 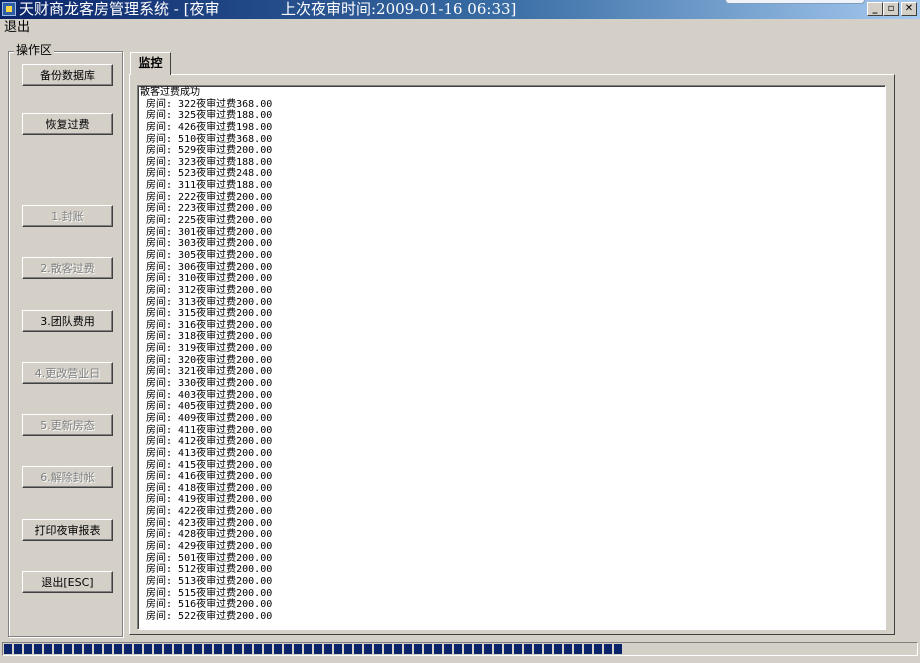 What do you see at coordinates (206, 139) in the screenshot?
I see `log-line: 房间: 510夜审过费368.00` at bounding box center [206, 139].